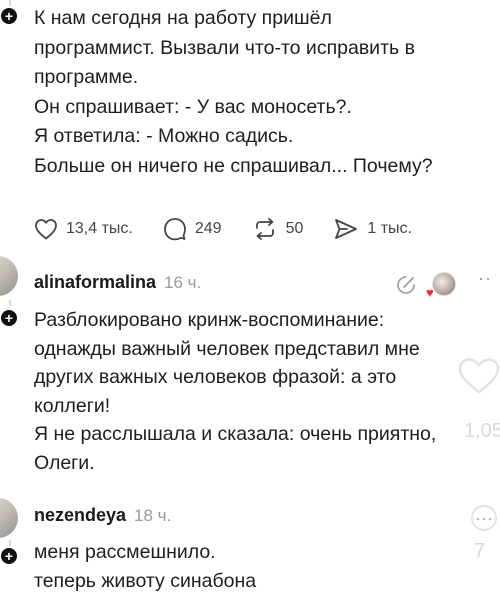 Image resolution: width=500 pixels, height=600 pixels. Describe the element at coordinates (389, 228) in the screenshot. I see `share-count: 1 тыс.` at that location.